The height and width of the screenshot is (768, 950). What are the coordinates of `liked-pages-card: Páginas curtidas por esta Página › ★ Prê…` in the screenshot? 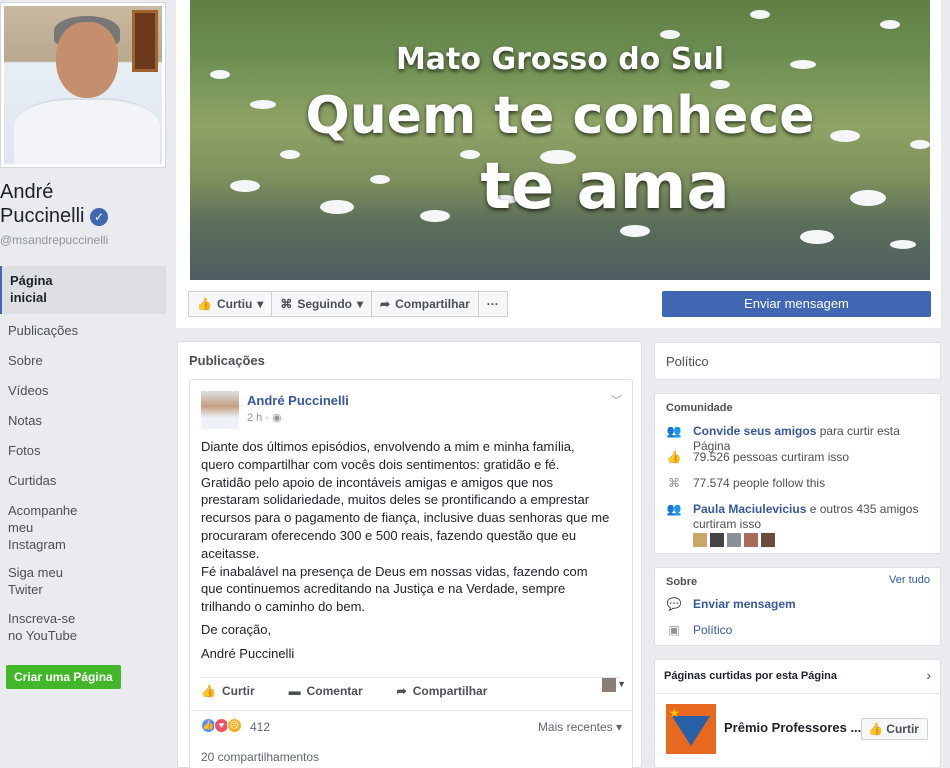 It's located at (797, 713).